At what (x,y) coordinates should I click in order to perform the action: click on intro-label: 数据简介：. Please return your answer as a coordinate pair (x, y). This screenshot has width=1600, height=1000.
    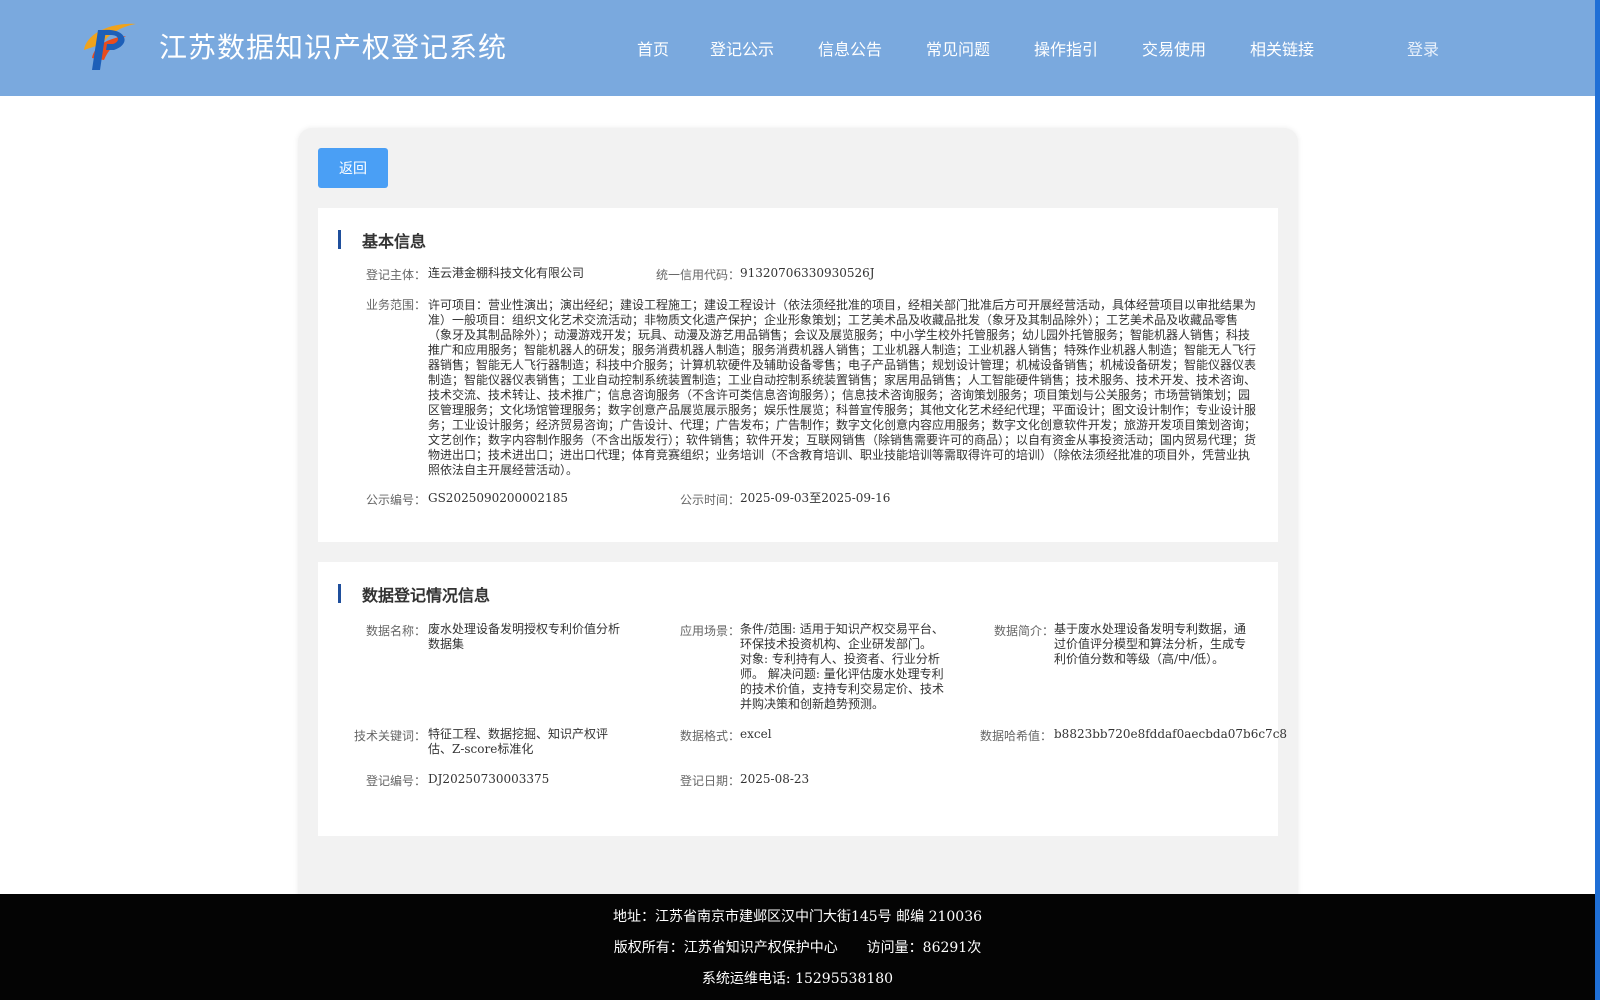
    Looking at the image, I should click on (1024, 631).